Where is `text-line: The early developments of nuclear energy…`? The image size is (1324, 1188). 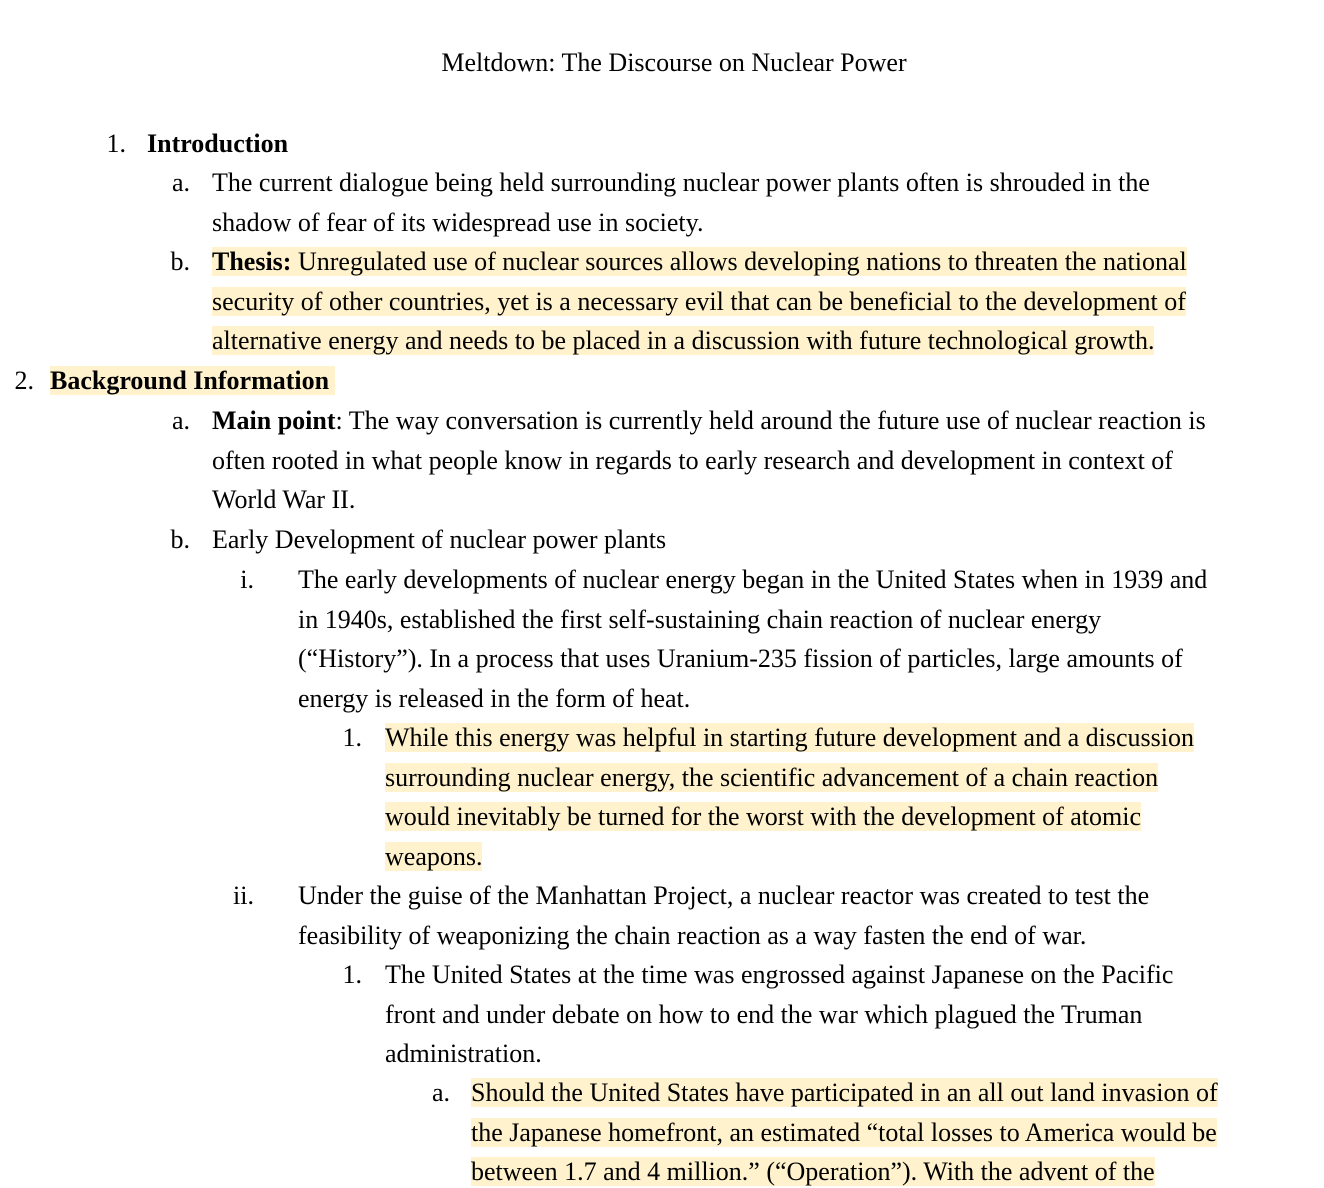 text-line: The early developments of nuclear energy… is located at coordinates (753, 579).